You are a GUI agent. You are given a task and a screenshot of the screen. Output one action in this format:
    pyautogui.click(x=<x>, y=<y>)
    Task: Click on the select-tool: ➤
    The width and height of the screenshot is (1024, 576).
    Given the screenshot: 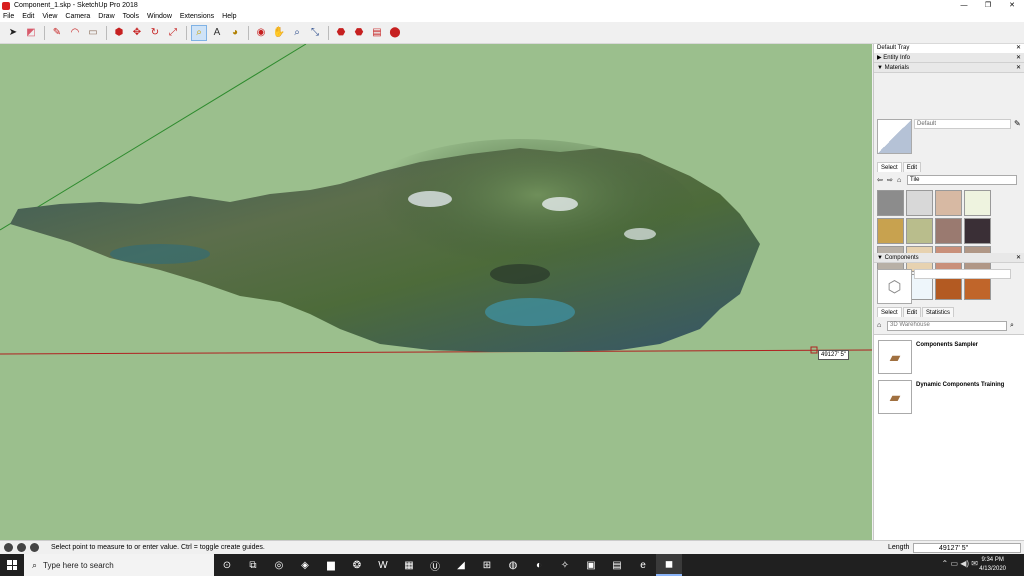 What is the action you would take?
    pyautogui.click(x=13, y=33)
    